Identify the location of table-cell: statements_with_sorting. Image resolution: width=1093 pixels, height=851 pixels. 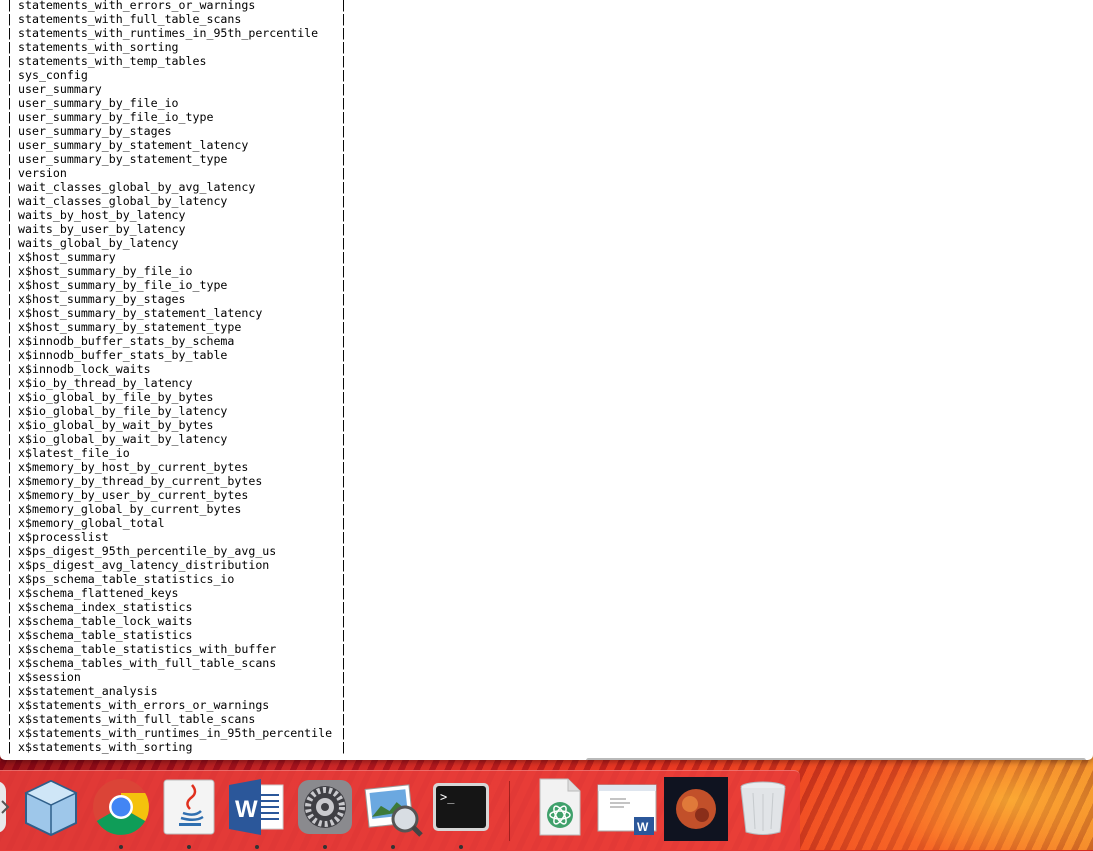
(98, 47).